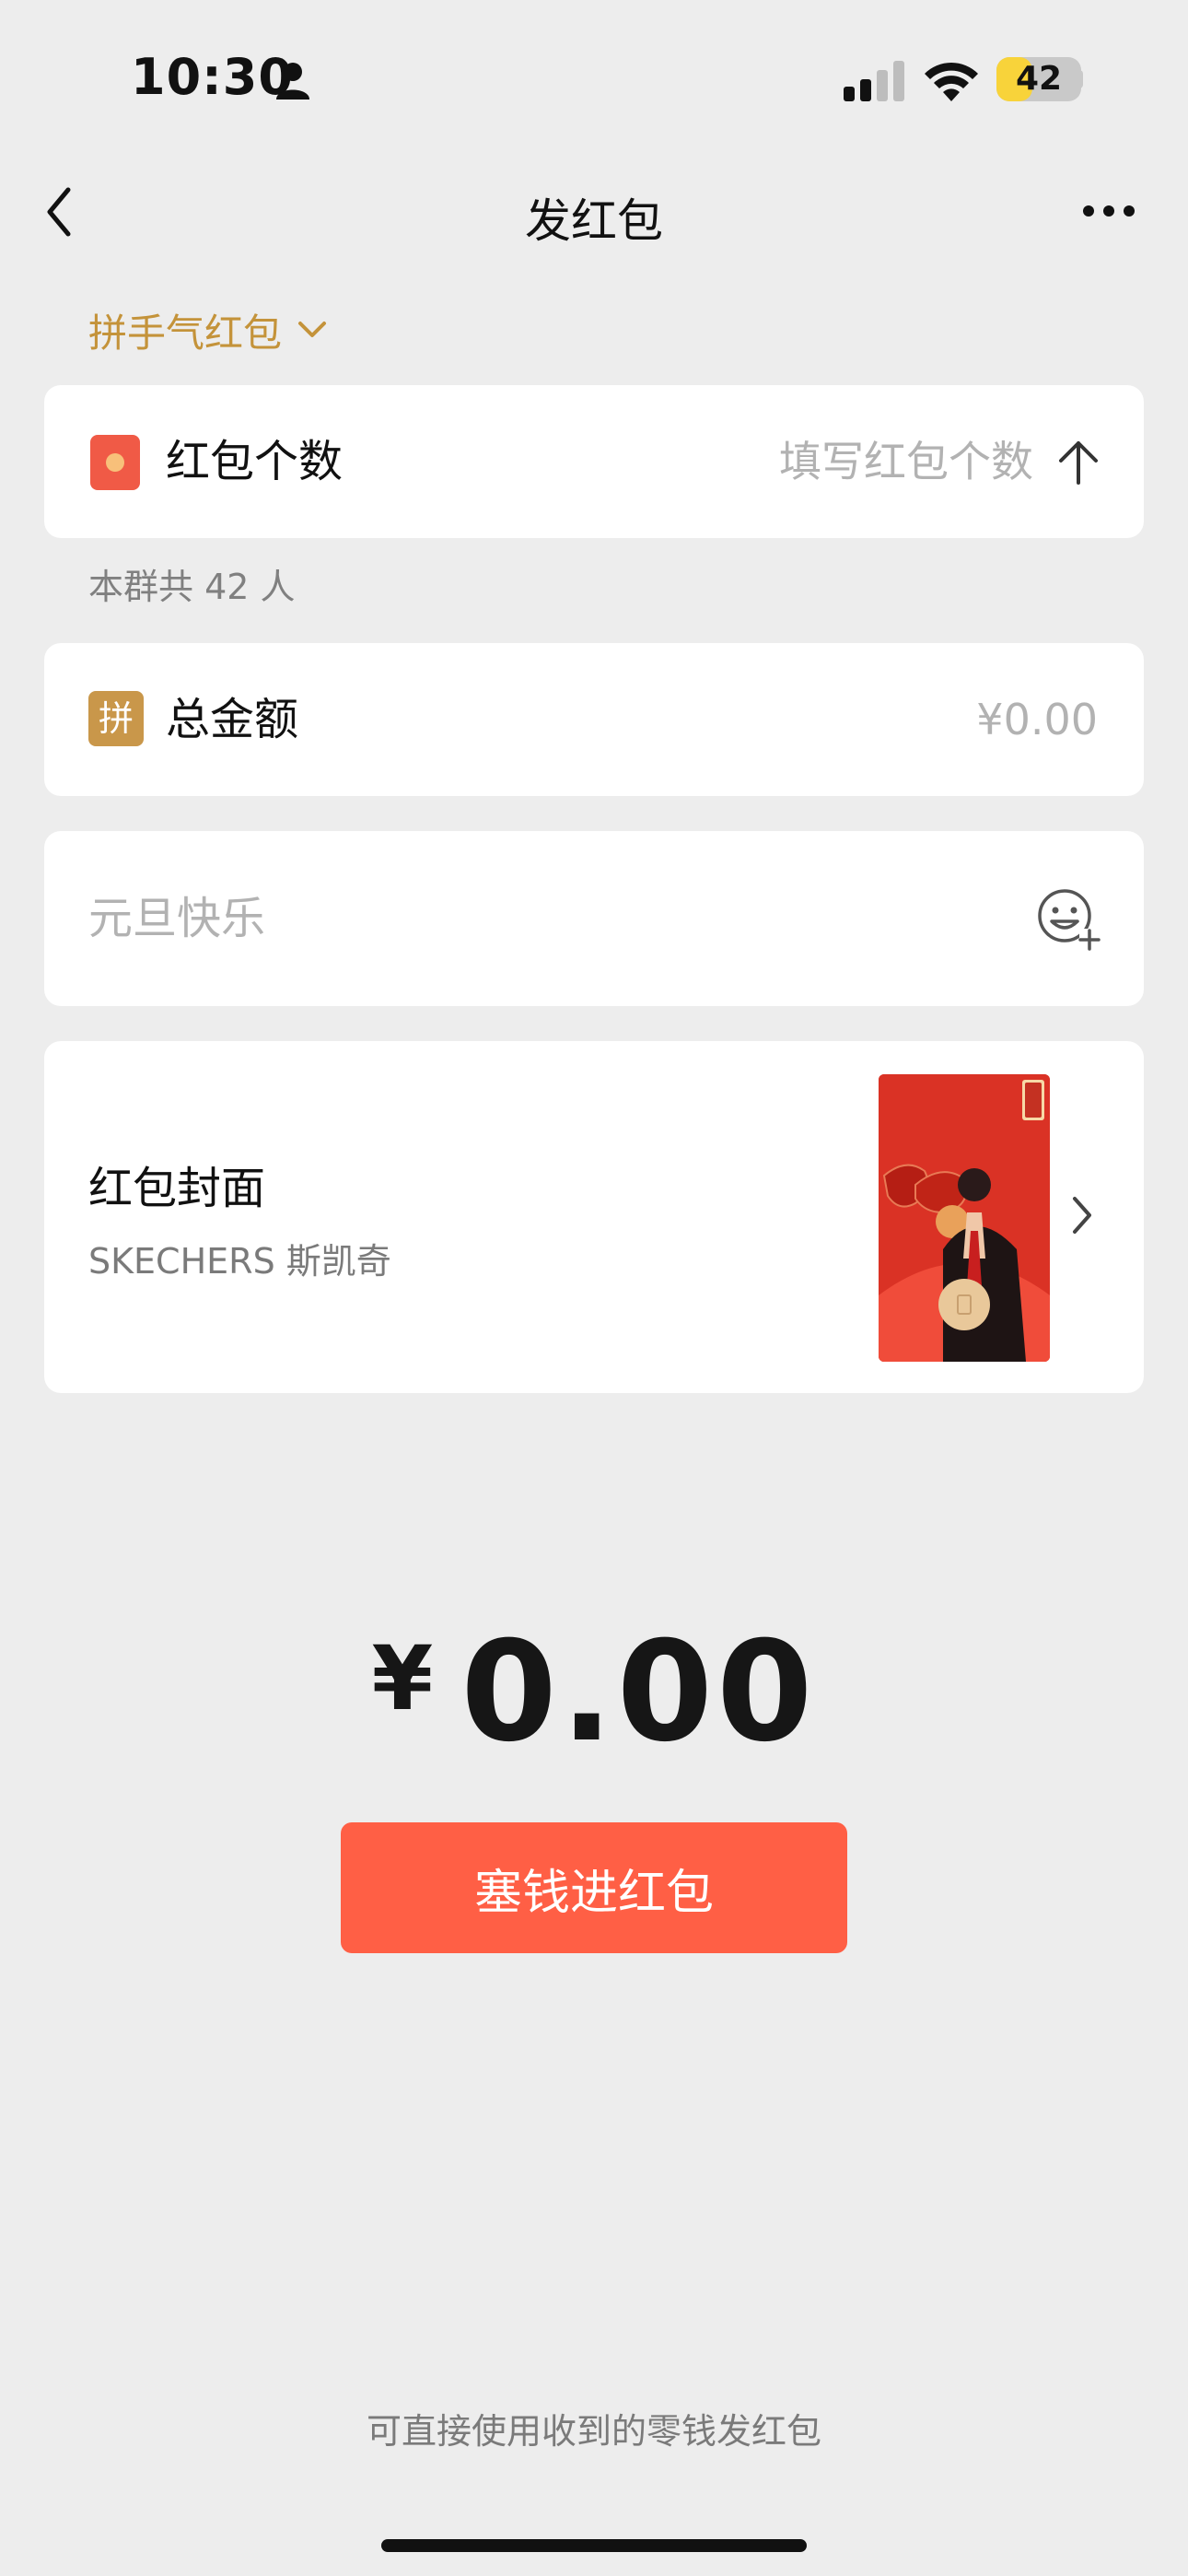  What do you see at coordinates (594, 2545) in the screenshot?
I see `home-indicator` at bounding box center [594, 2545].